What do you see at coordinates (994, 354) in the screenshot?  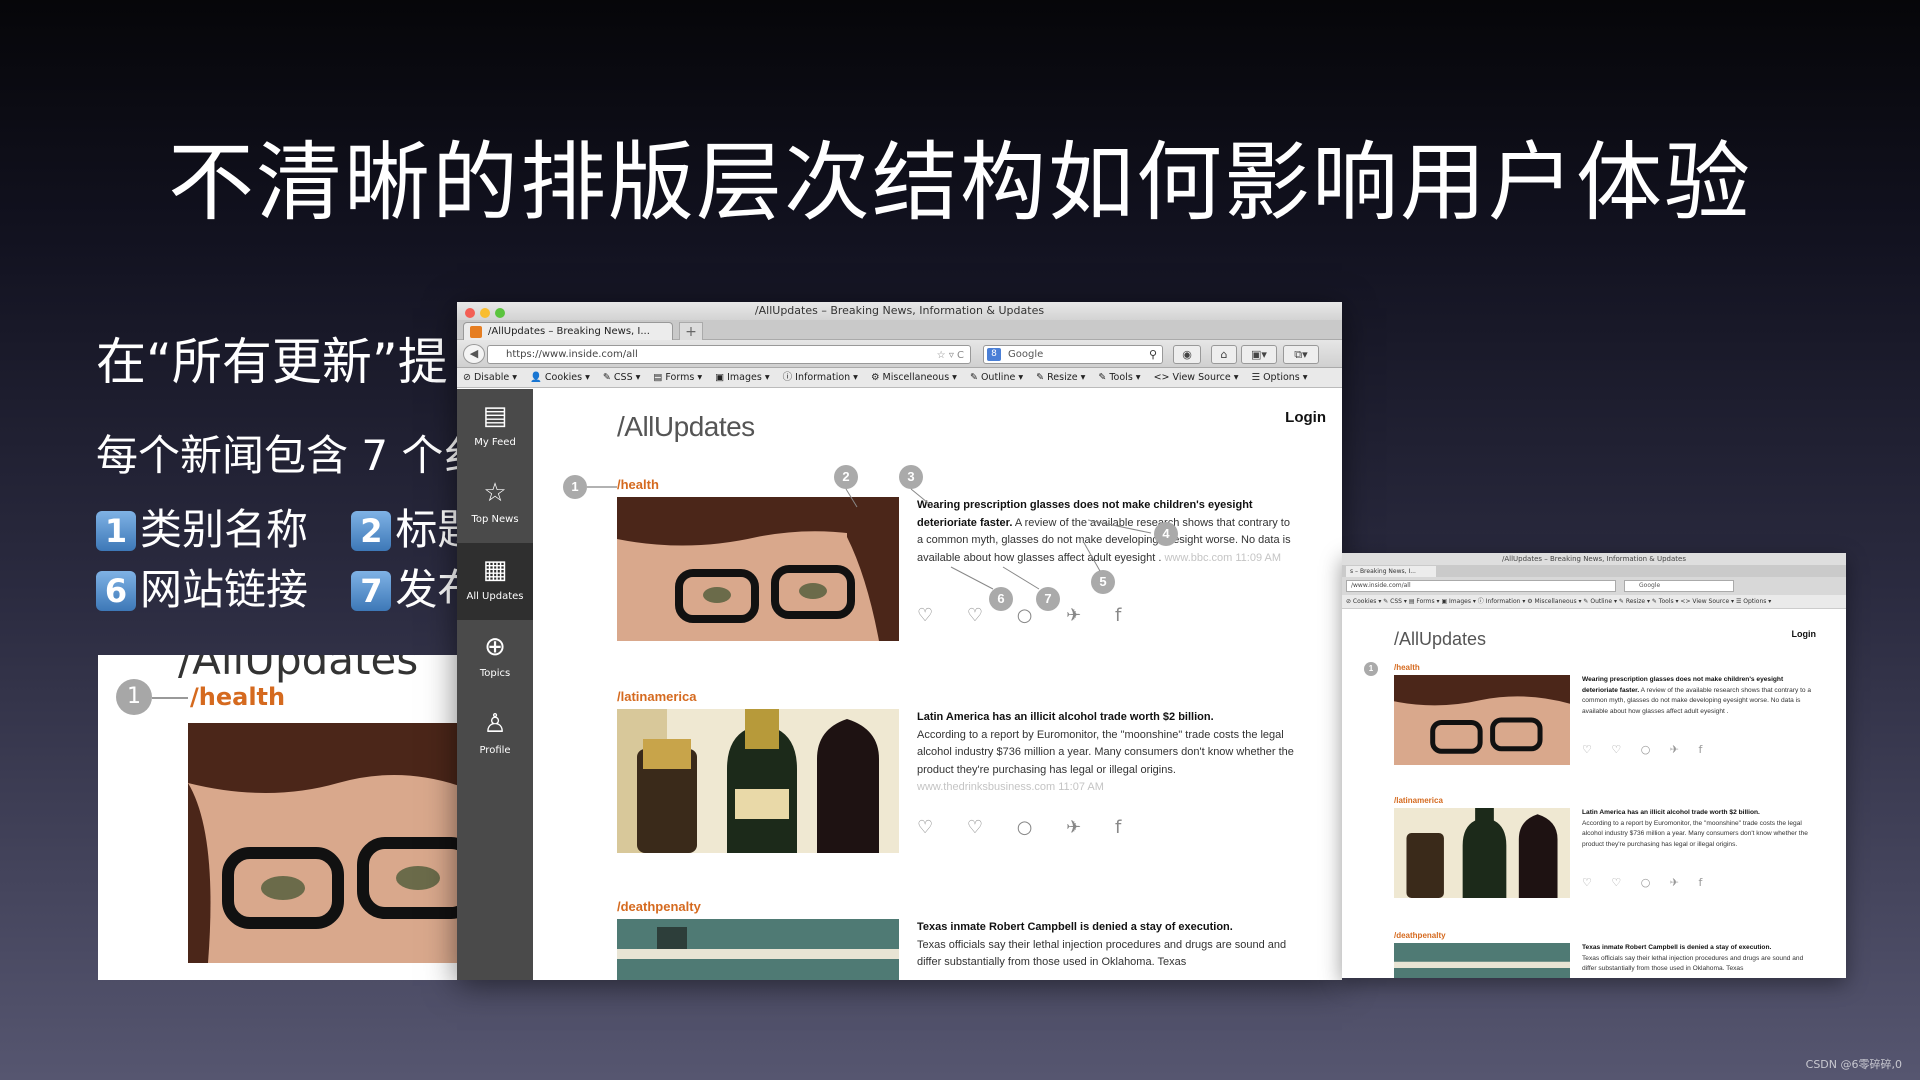 I see `search-engine-icon: 8` at bounding box center [994, 354].